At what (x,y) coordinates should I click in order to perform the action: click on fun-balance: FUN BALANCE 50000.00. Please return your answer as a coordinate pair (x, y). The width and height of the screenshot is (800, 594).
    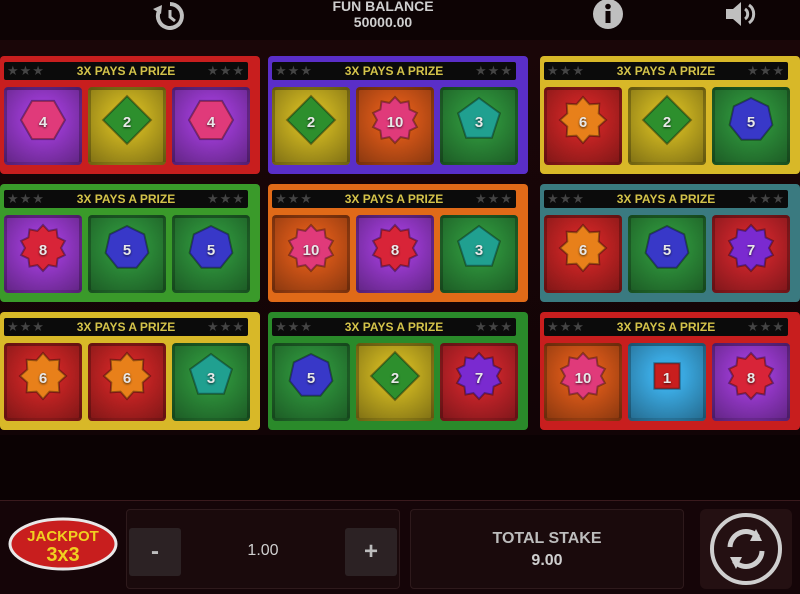
    Looking at the image, I should click on (383, 15).